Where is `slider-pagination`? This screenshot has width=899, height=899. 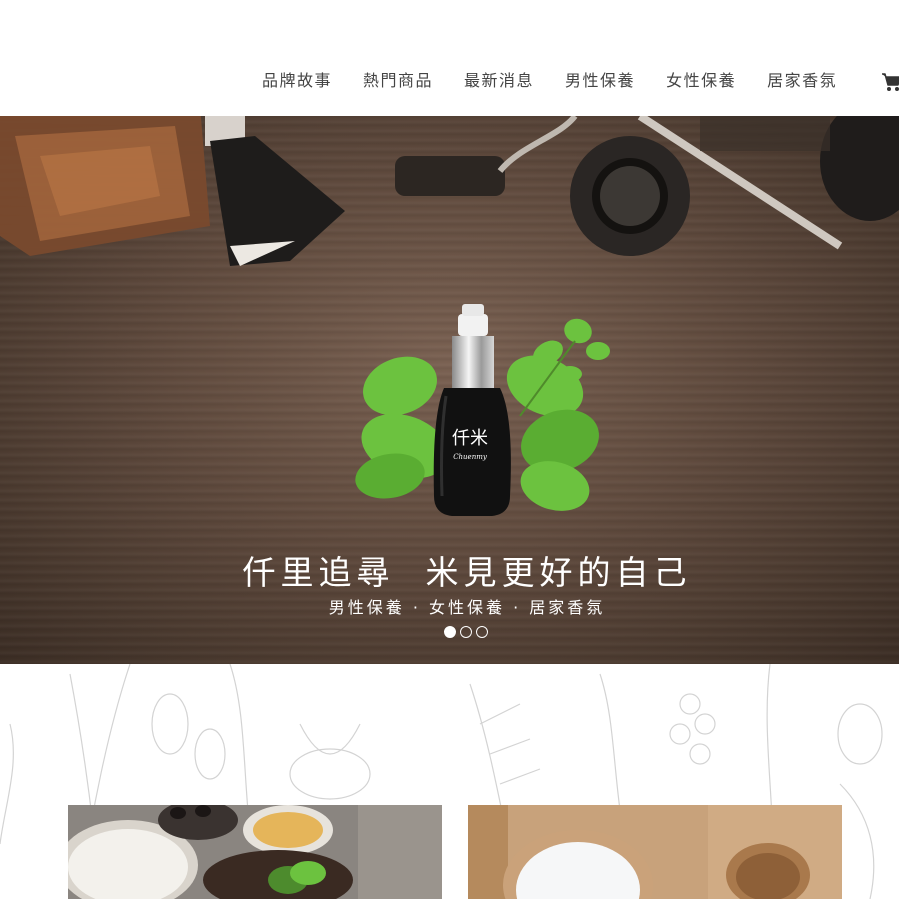 slider-pagination is located at coordinates (468, 632).